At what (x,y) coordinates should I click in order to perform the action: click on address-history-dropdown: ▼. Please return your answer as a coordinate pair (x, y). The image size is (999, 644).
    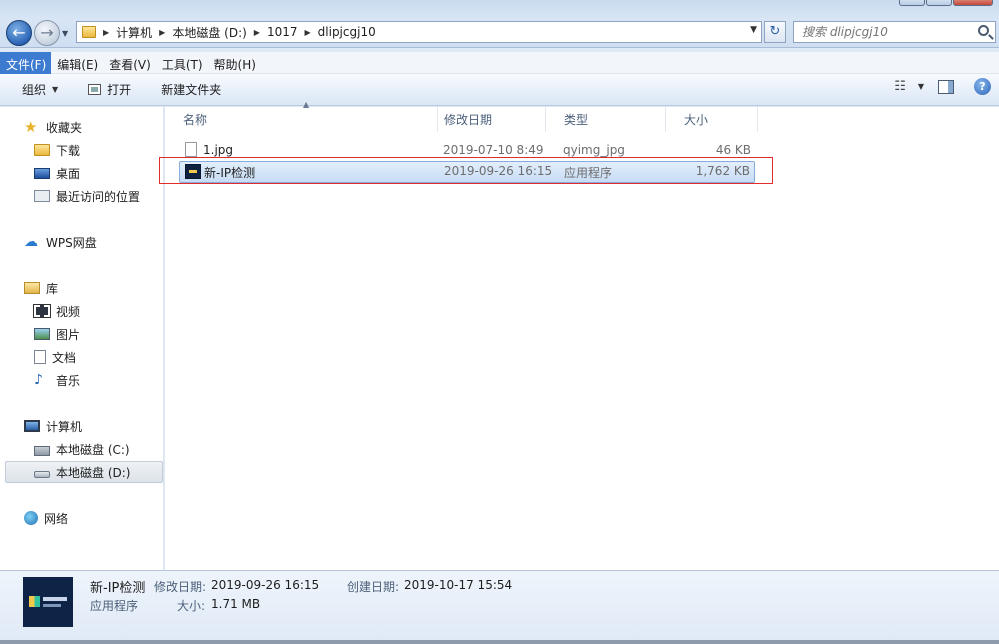
    Looking at the image, I should click on (753, 30).